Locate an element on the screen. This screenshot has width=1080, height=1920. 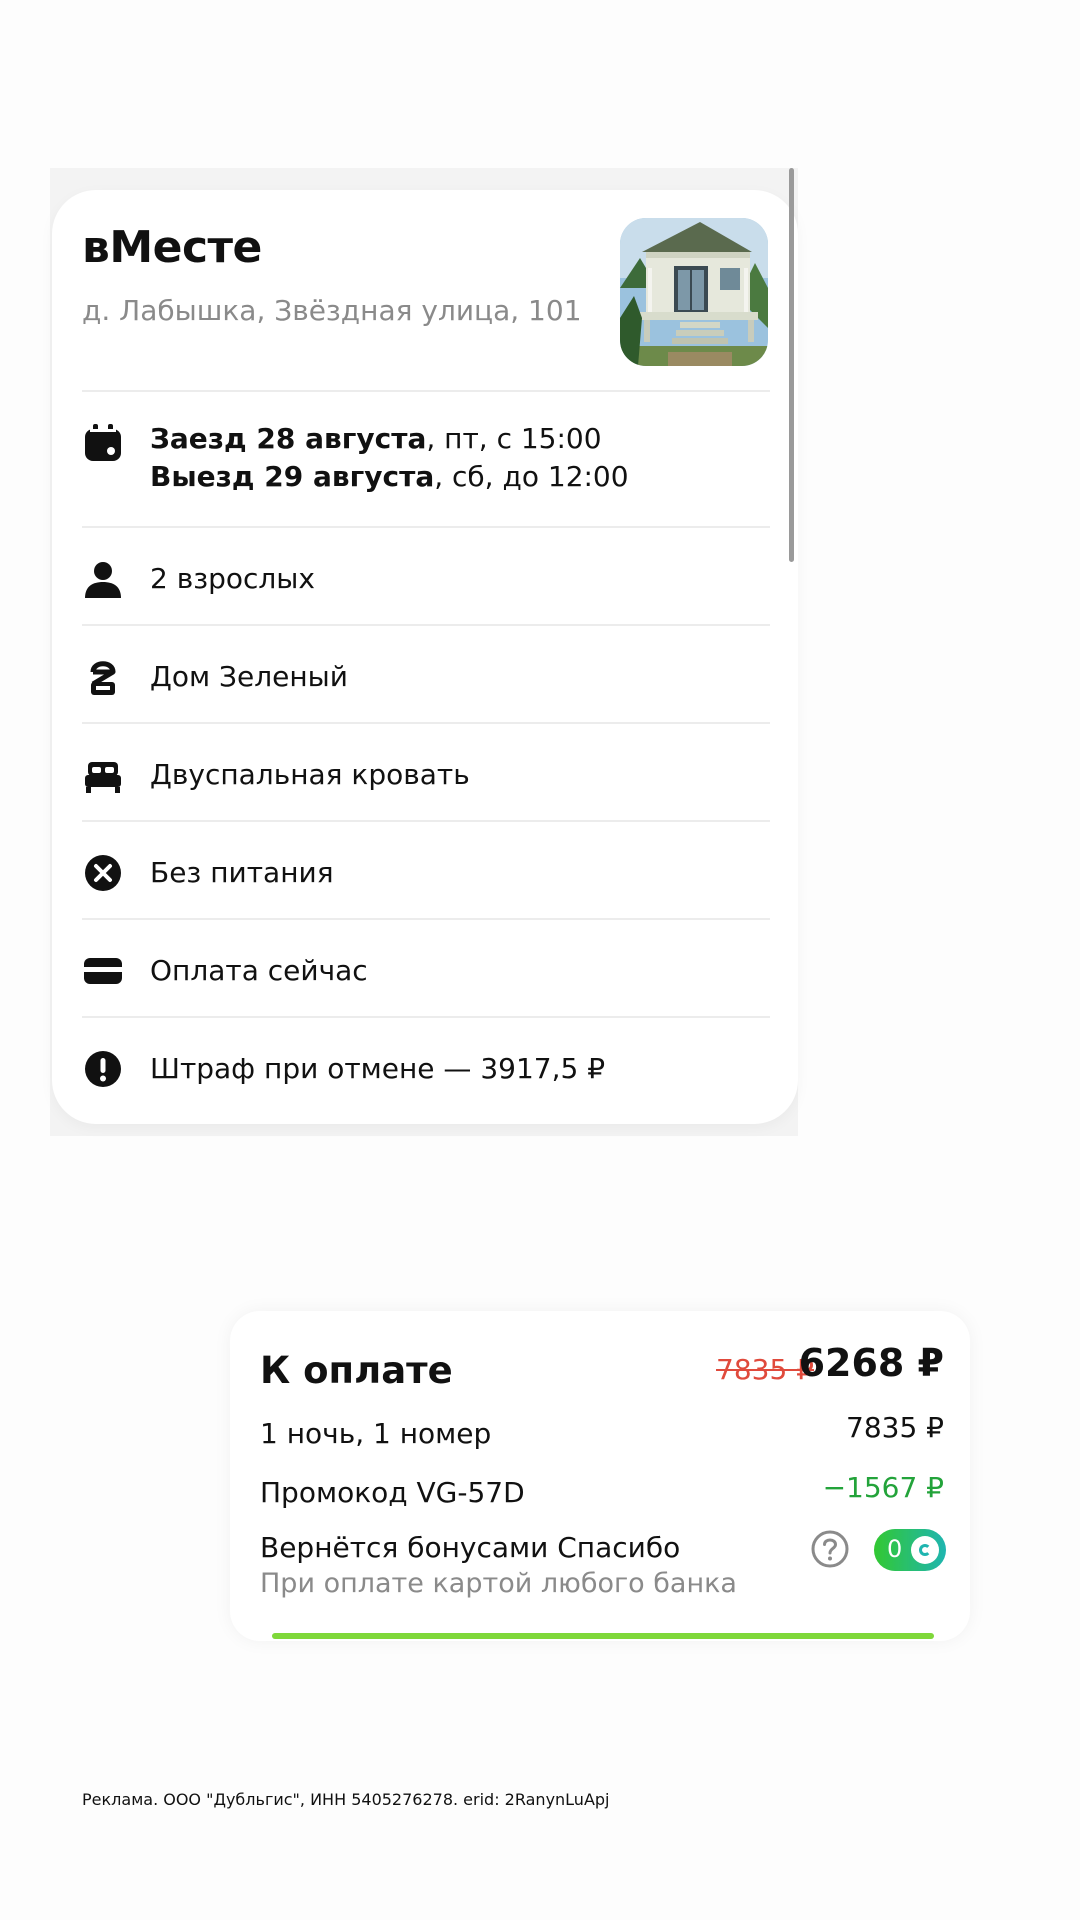
hotel-address: д. Лабышка, Звёздная улица, 101 is located at coordinates (332, 310).